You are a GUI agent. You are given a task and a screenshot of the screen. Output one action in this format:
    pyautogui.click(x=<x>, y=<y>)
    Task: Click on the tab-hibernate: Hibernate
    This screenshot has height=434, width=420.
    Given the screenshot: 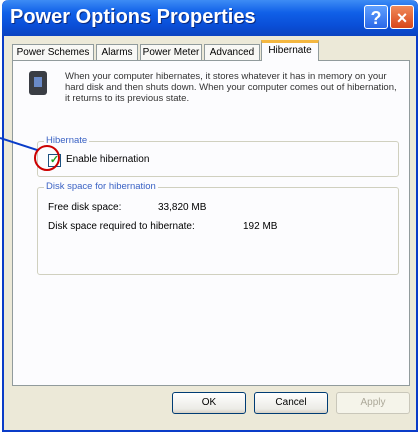 What is the action you would take?
    pyautogui.click(x=290, y=50)
    